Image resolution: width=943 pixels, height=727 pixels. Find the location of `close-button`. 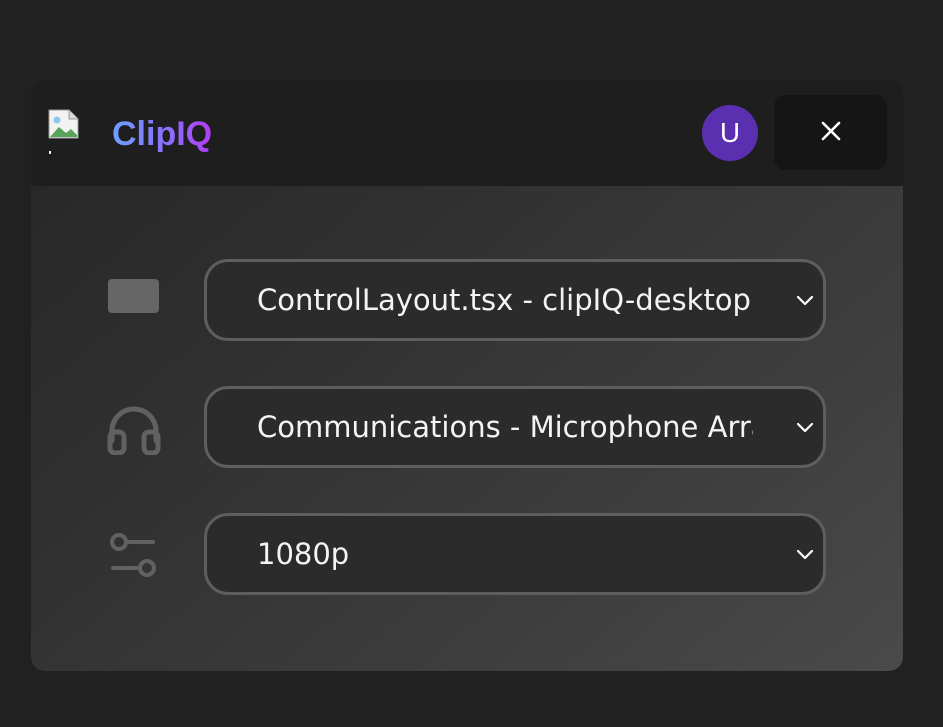

close-button is located at coordinates (830, 132).